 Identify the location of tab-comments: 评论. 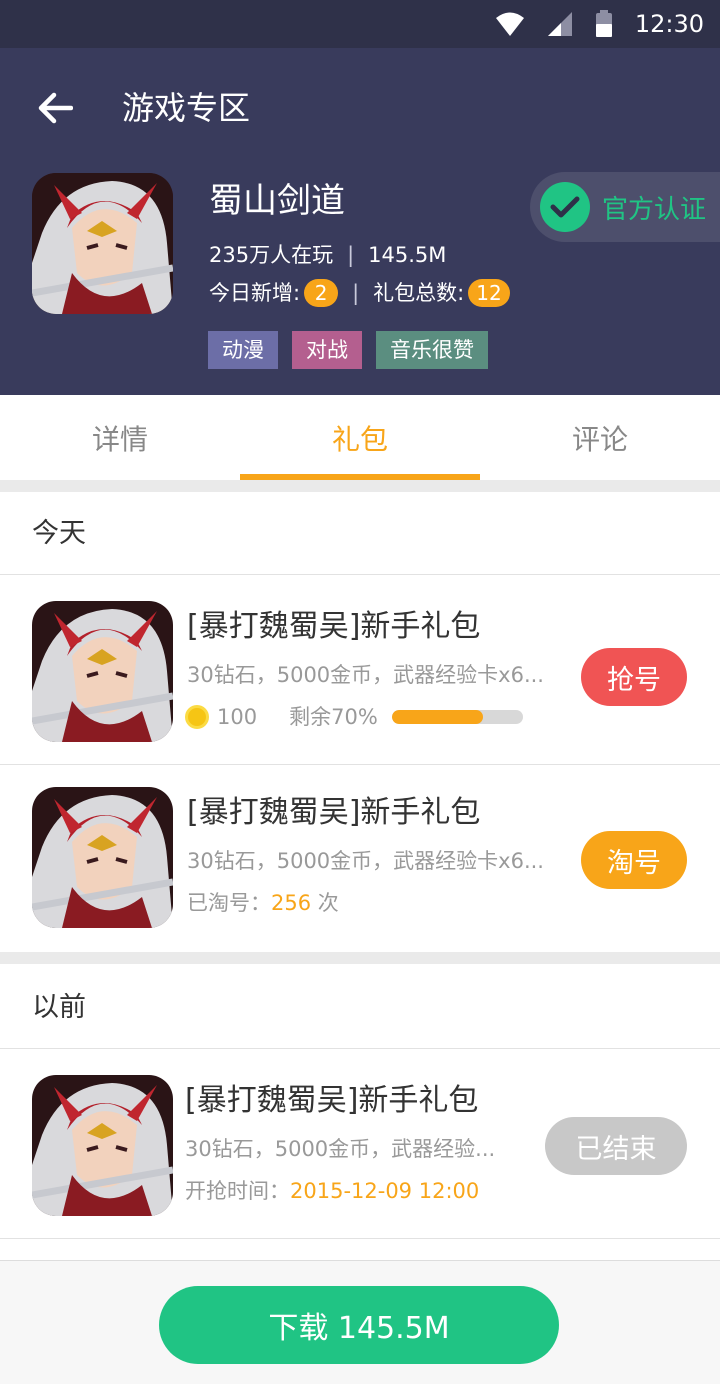
(600, 437).